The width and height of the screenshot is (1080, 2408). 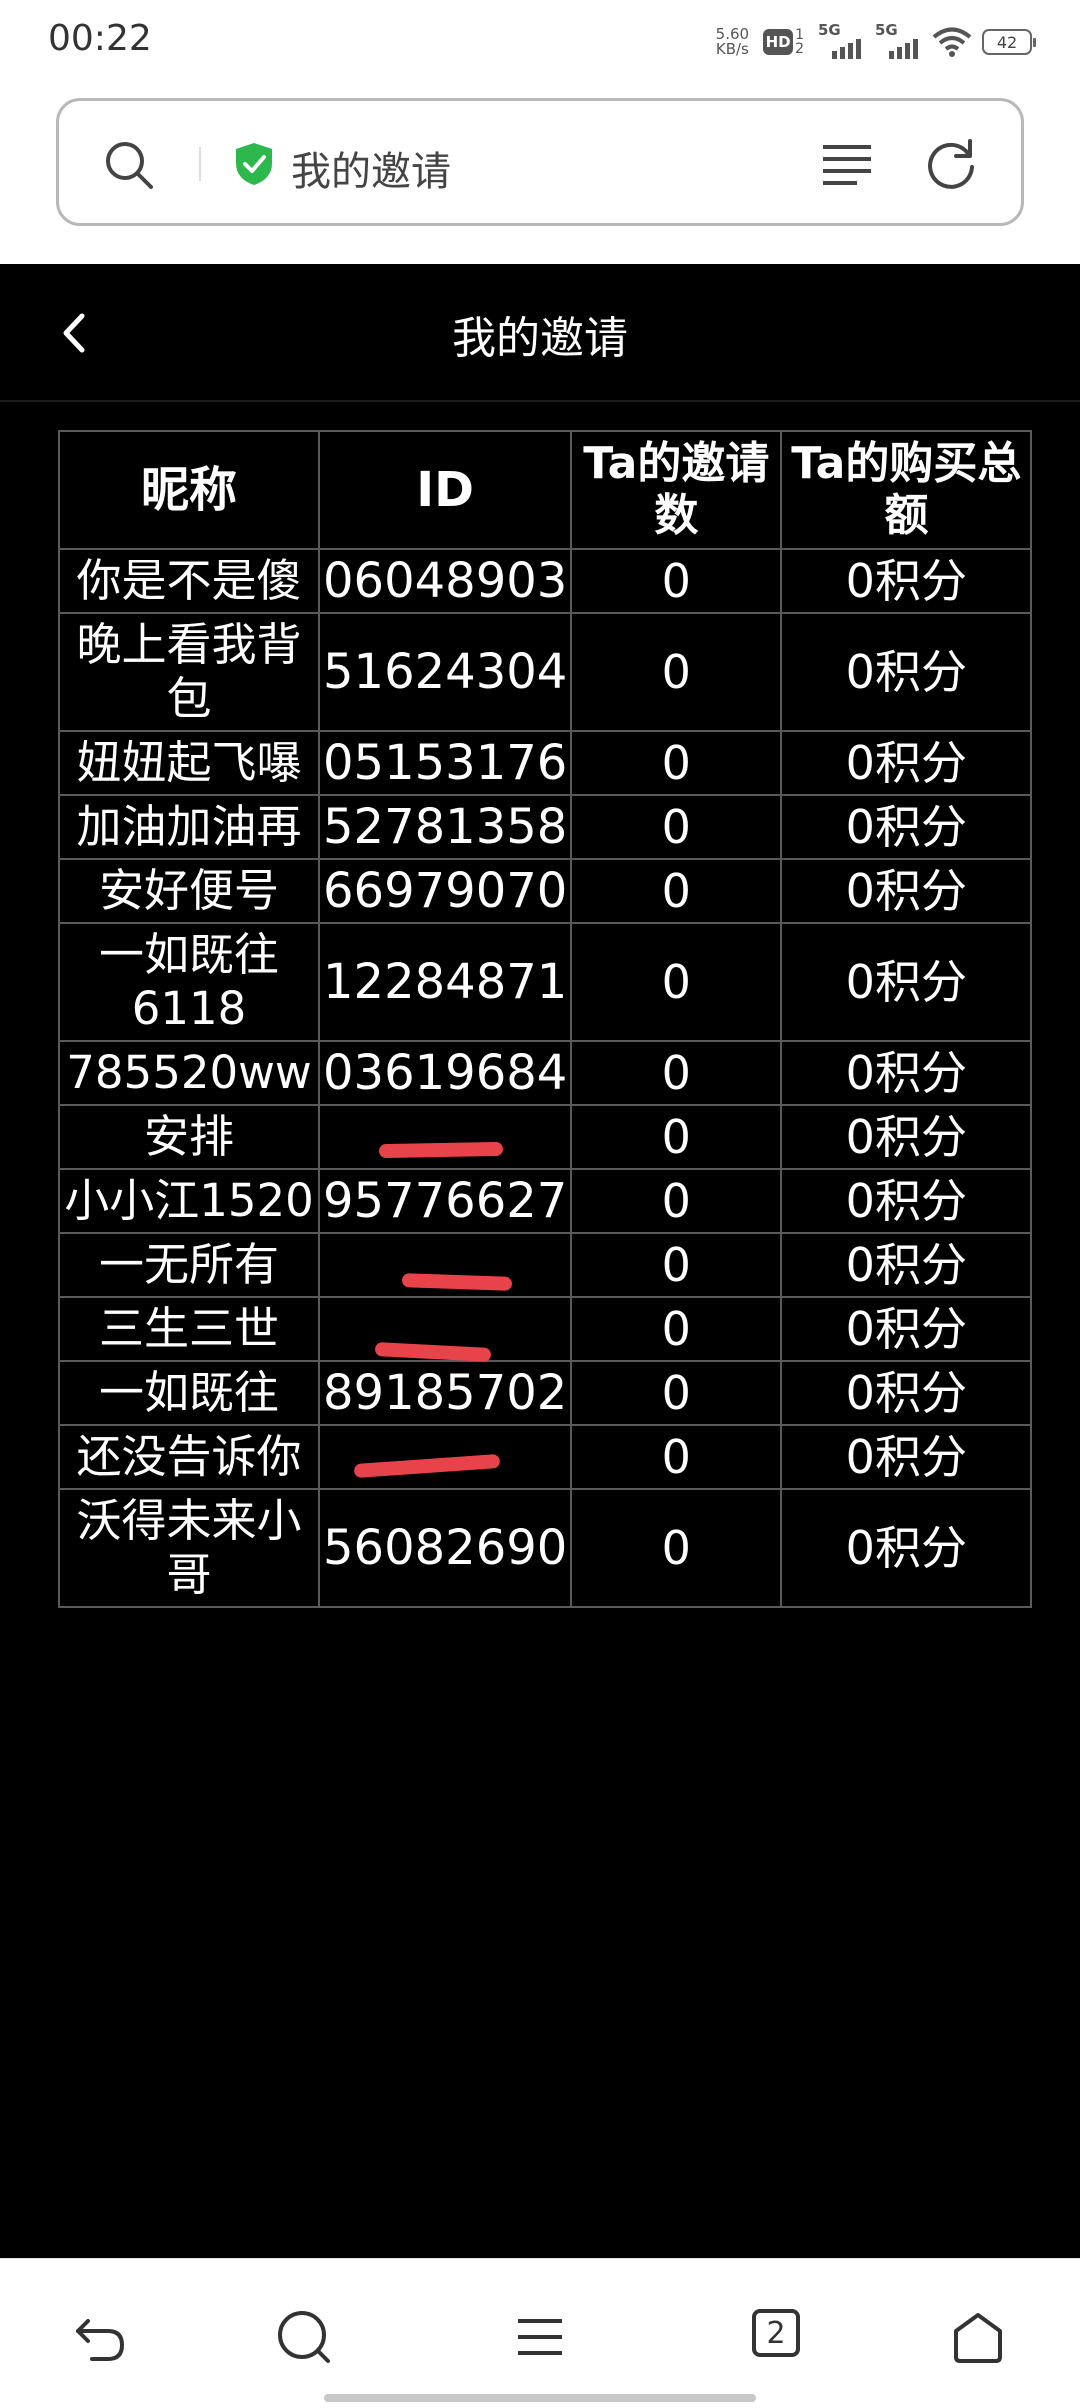 I want to click on address-separator, so click(x=200, y=164).